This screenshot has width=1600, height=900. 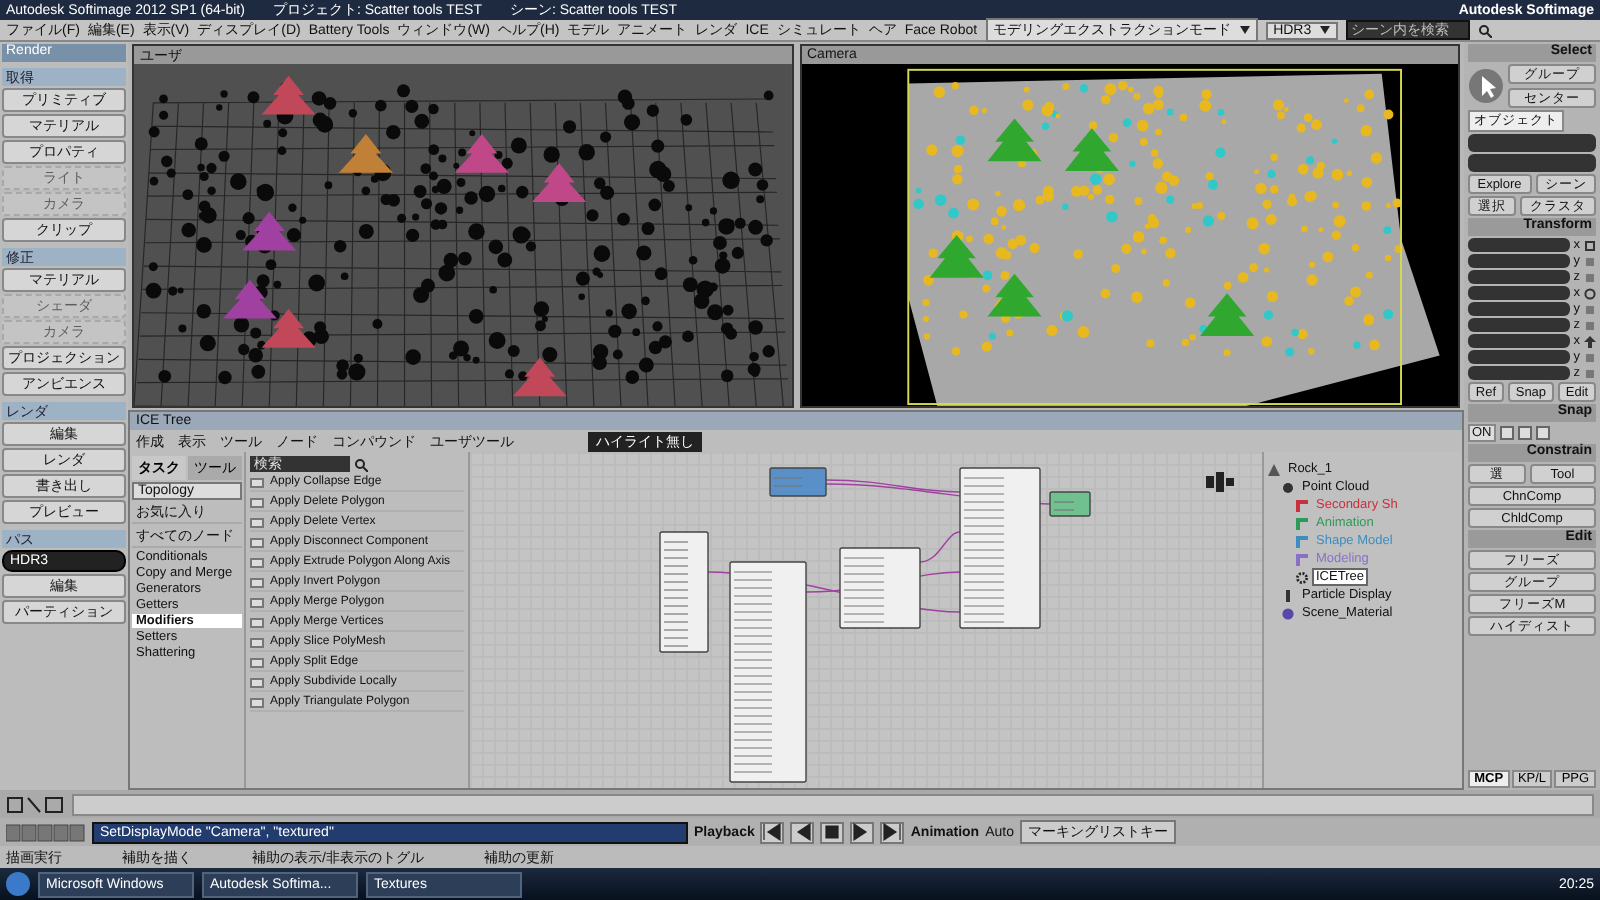 What do you see at coordinates (1288, 487) in the screenshot?
I see `object-icon` at bounding box center [1288, 487].